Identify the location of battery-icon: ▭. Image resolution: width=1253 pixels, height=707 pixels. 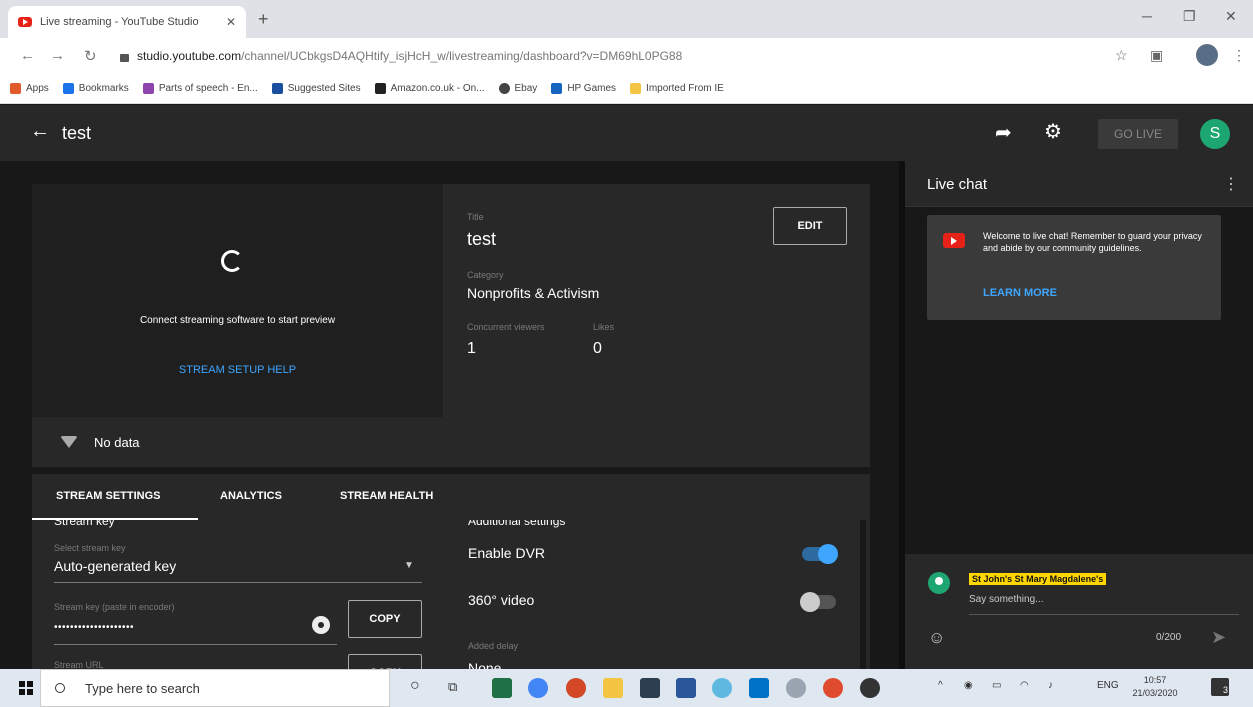
(996, 685).